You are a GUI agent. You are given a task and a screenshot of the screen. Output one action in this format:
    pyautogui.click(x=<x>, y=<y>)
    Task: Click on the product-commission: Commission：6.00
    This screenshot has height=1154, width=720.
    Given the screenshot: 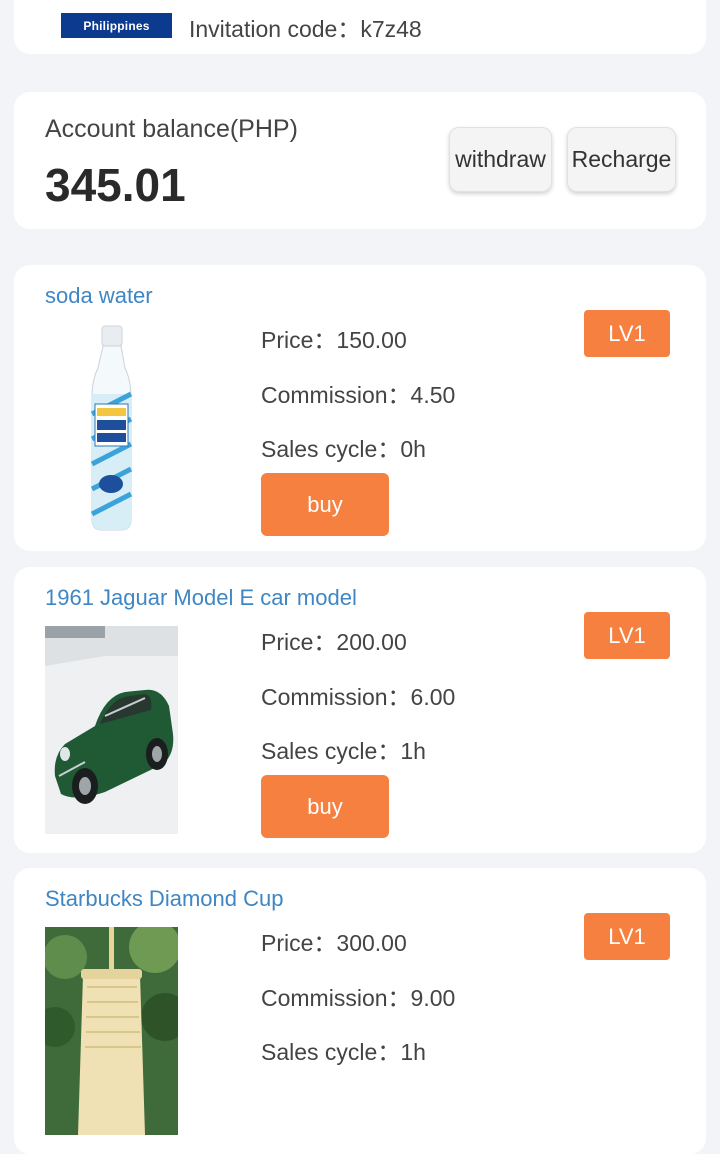 What is the action you would take?
    pyautogui.click(x=358, y=697)
    